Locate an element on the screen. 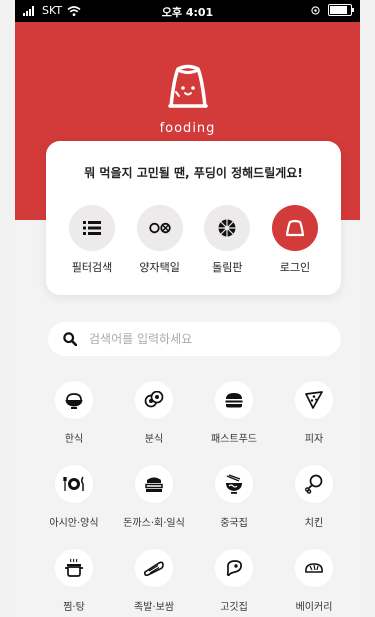  category-bakery: 베이커리 is located at coordinates (314, 583).